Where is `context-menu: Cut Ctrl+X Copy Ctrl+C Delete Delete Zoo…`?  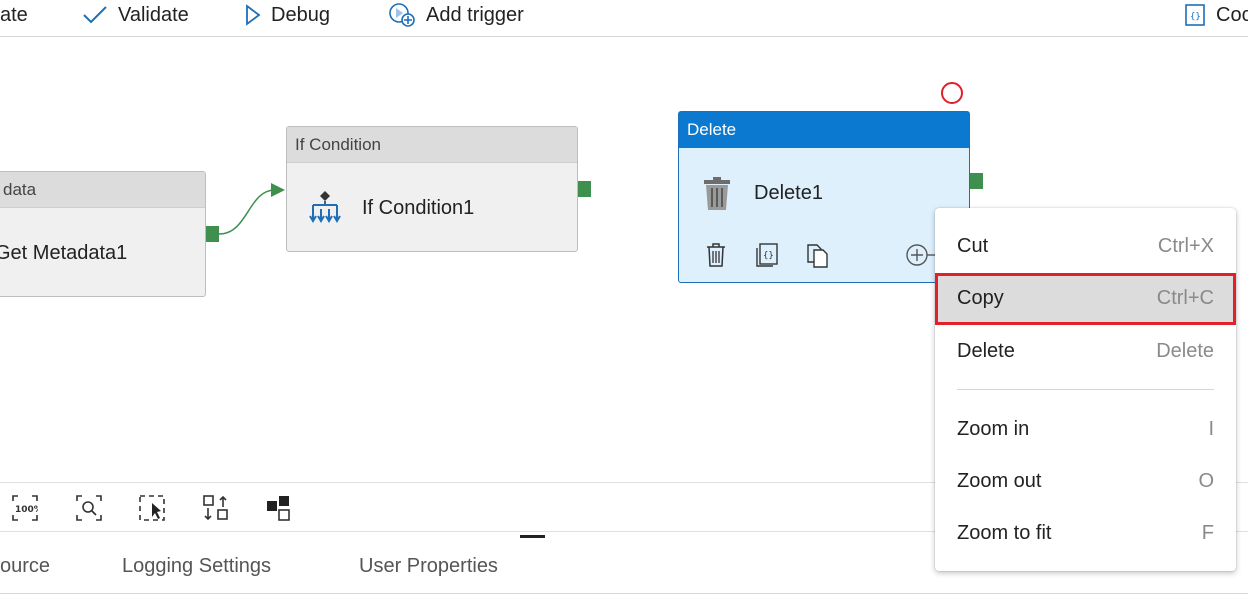
context-menu: Cut Ctrl+X Copy Ctrl+C Delete Delete Zoo… is located at coordinates (1085, 389).